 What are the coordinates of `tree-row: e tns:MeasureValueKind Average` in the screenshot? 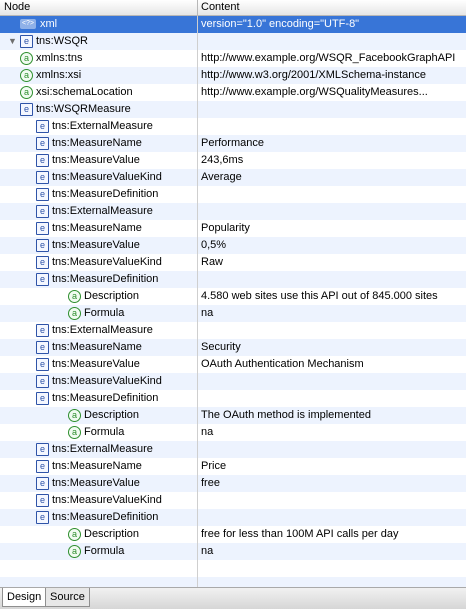 It's located at (233, 177).